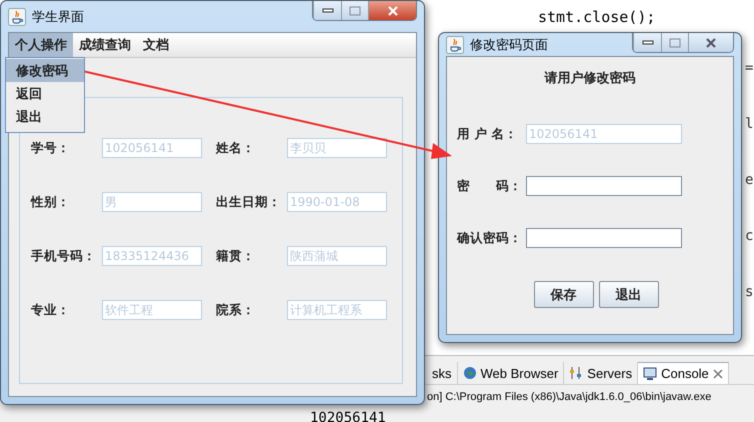 The width and height of the screenshot is (754, 422). Describe the element at coordinates (488, 134) in the screenshot. I see `field-label: 用 户 名：` at that location.